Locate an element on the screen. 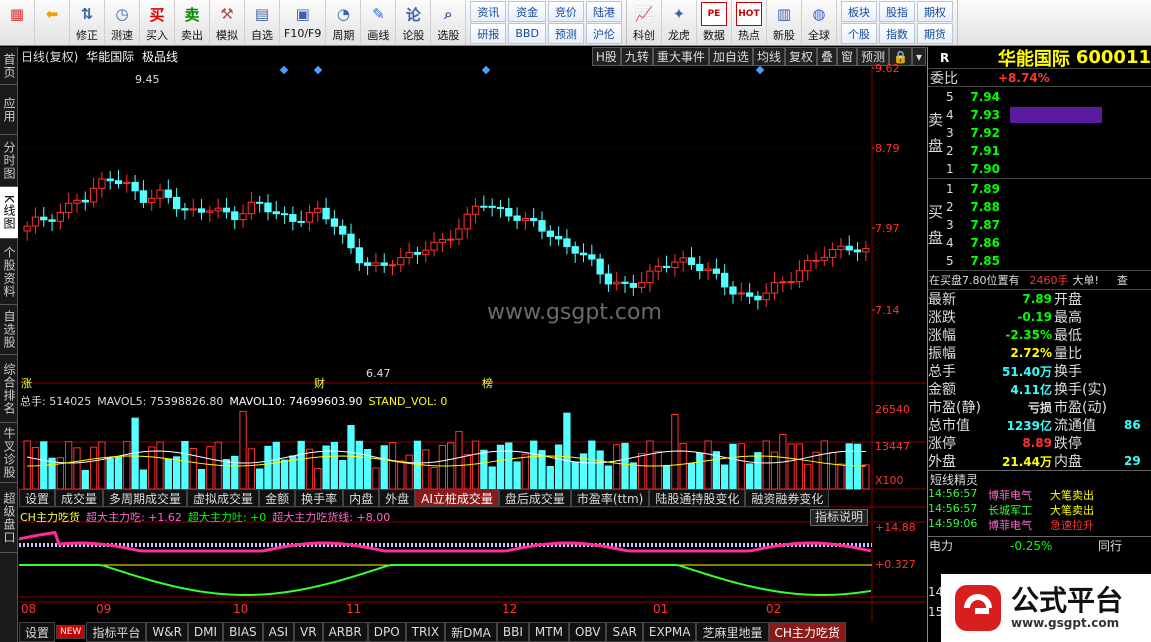  candle-body is located at coordinates (392, 265).